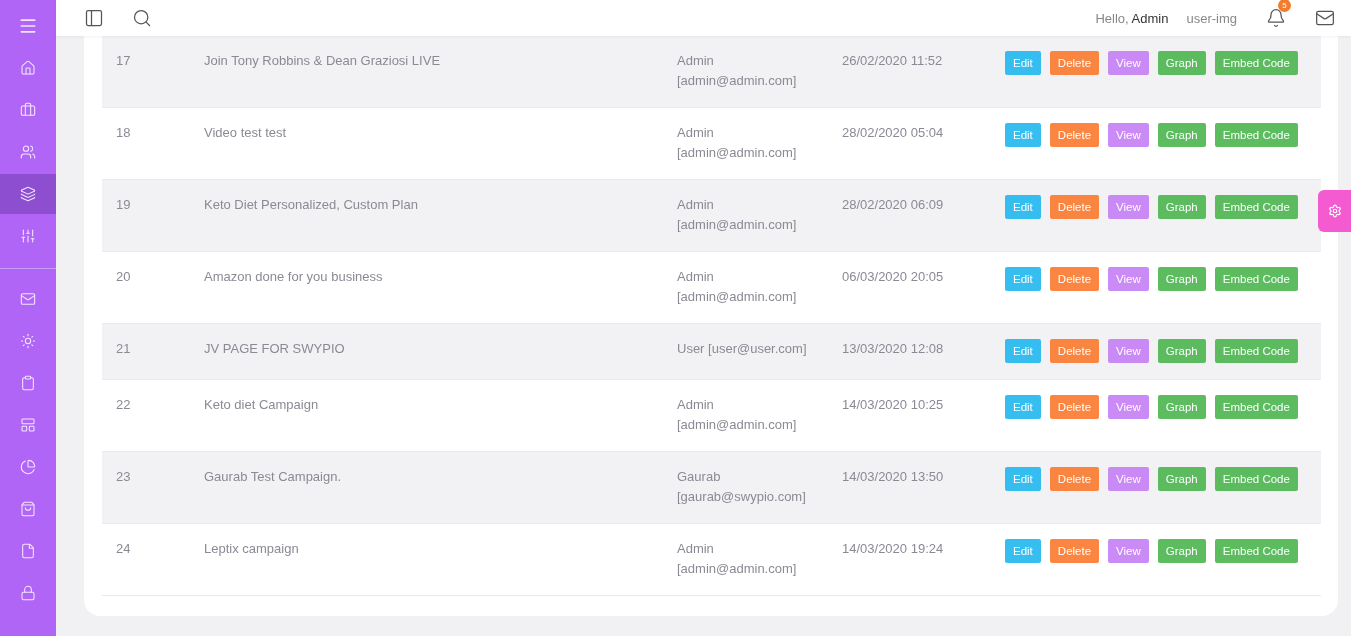  What do you see at coordinates (124, 405) in the screenshot?
I see `id-cell-text: 22` at bounding box center [124, 405].